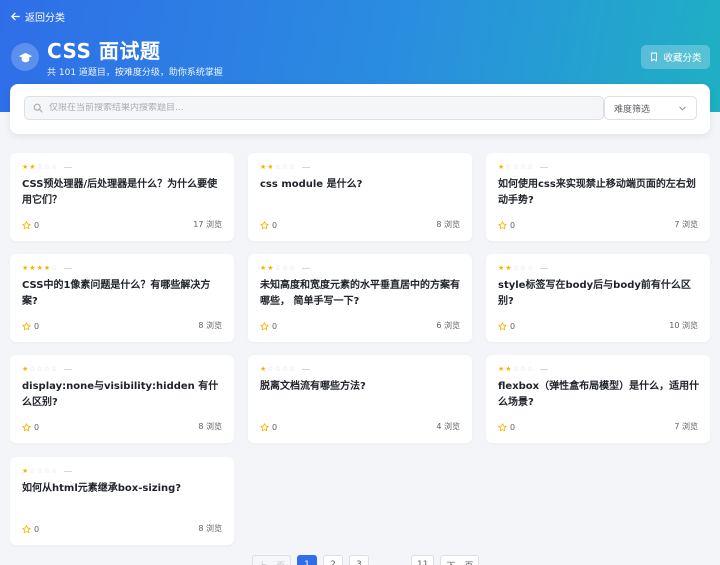 The image size is (720, 565). I want to click on question-card: ★ ★ ☆ ☆ ☆ flexbox（弹性盒布局模型）是什么，适用什么场景? 0 7 浏览, so click(598, 399).